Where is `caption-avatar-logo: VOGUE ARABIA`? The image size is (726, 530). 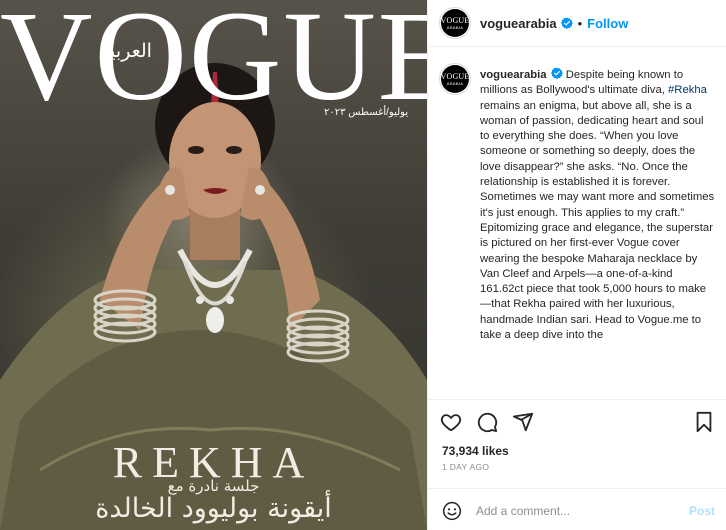 caption-avatar-logo: VOGUE ARABIA is located at coordinates (455, 79).